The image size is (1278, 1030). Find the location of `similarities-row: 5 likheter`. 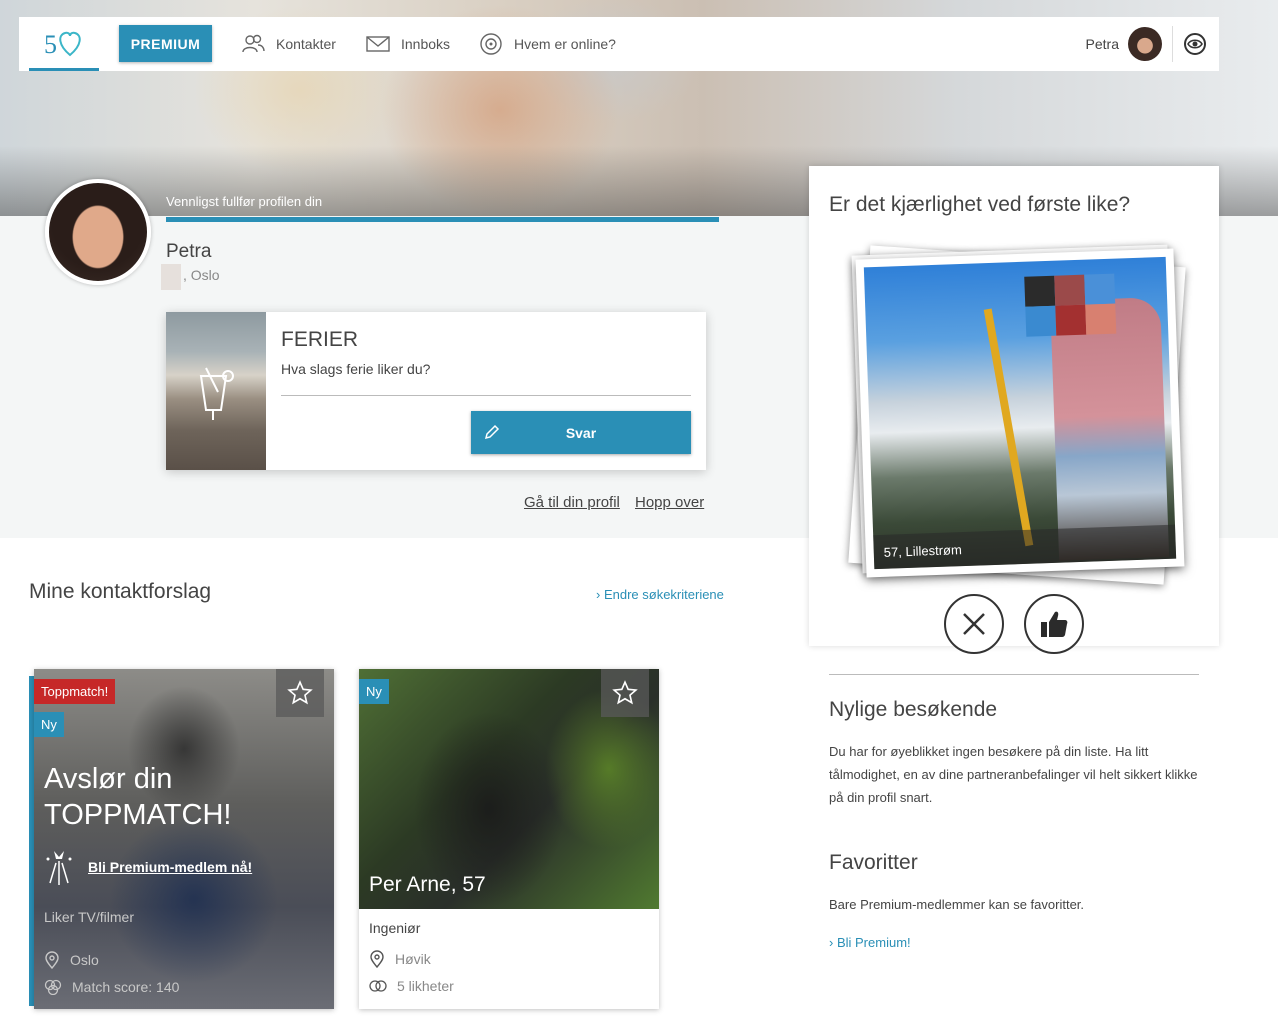

similarities-row: 5 likheter is located at coordinates (411, 986).